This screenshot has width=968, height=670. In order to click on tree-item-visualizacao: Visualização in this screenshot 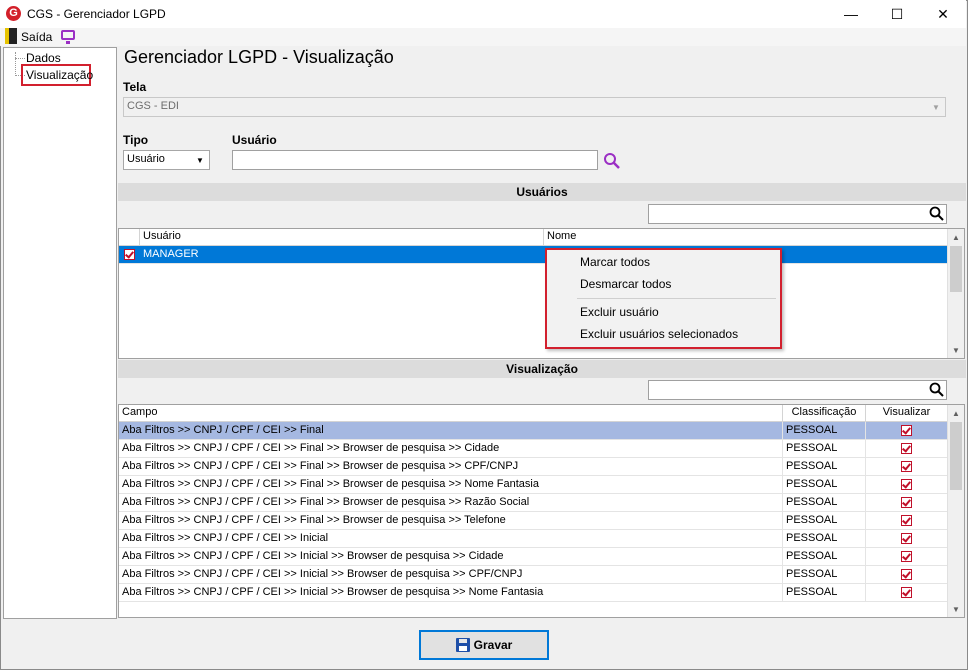, I will do `click(57, 75)`.